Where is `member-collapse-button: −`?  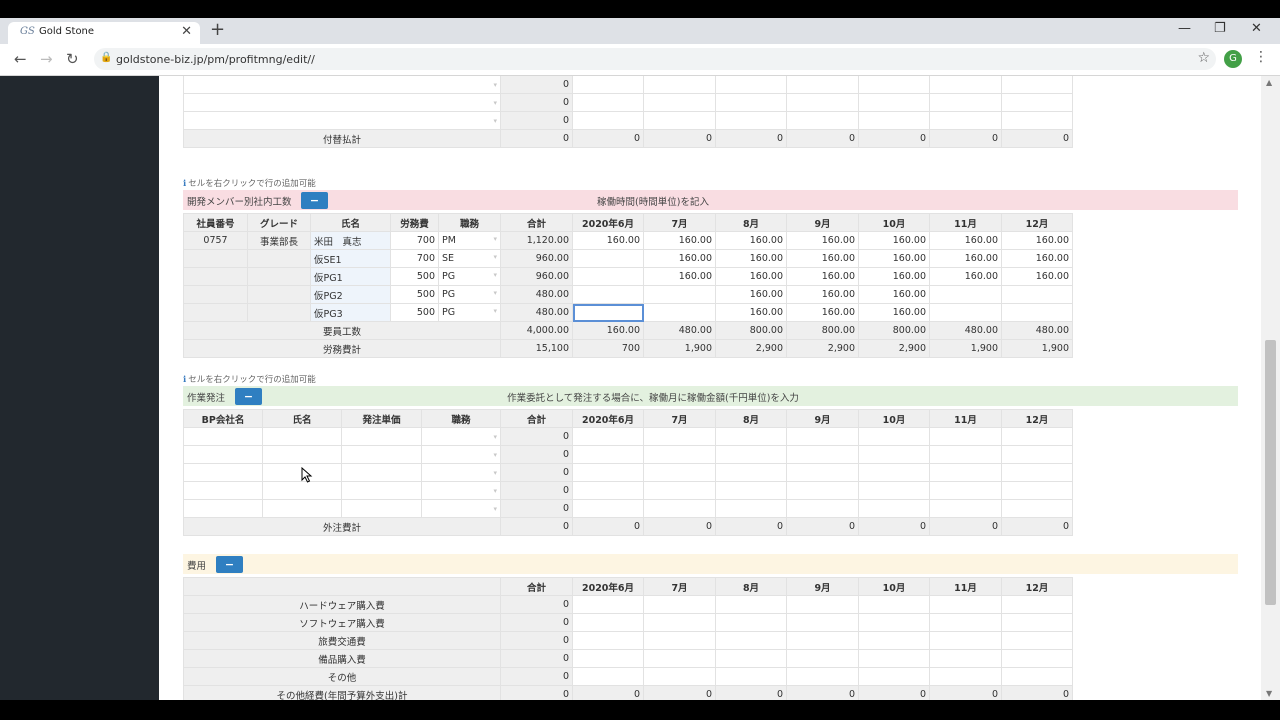
member-collapse-button: − is located at coordinates (314, 200).